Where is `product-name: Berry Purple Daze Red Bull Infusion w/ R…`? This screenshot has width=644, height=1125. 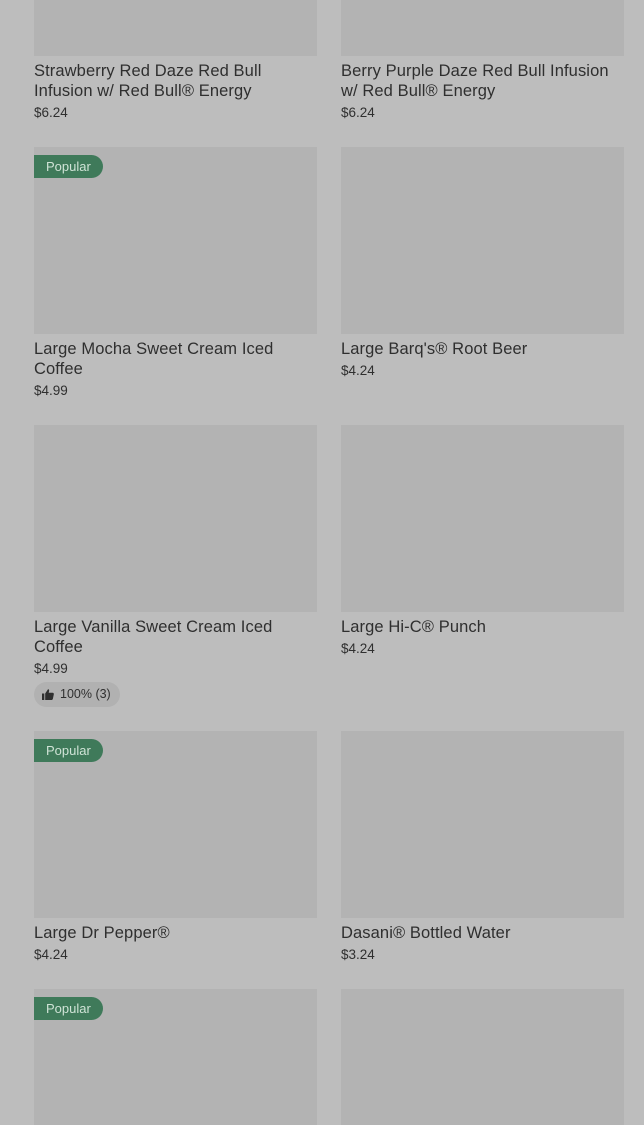
product-name: Berry Purple Daze Red Bull Infusion w/ R… is located at coordinates (482, 81).